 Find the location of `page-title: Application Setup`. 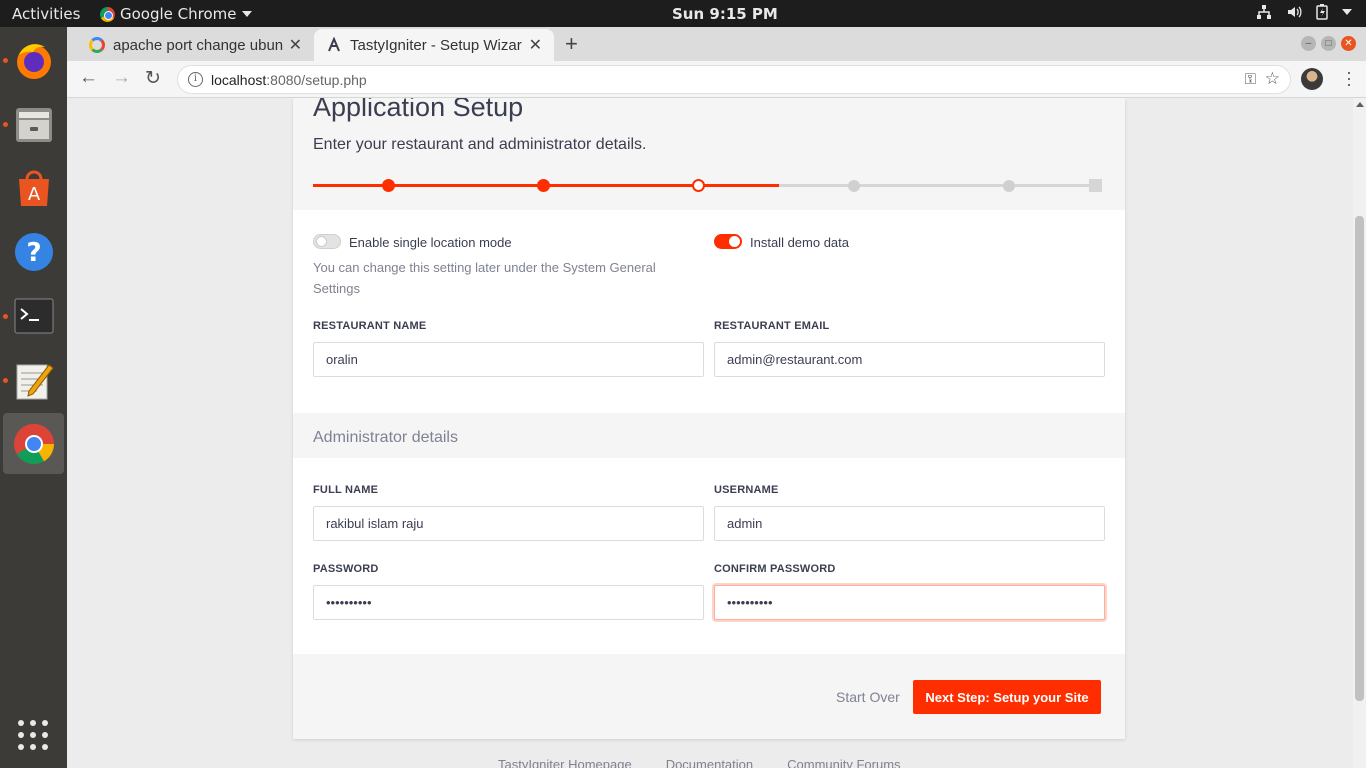

page-title: Application Setup is located at coordinates (418, 110).